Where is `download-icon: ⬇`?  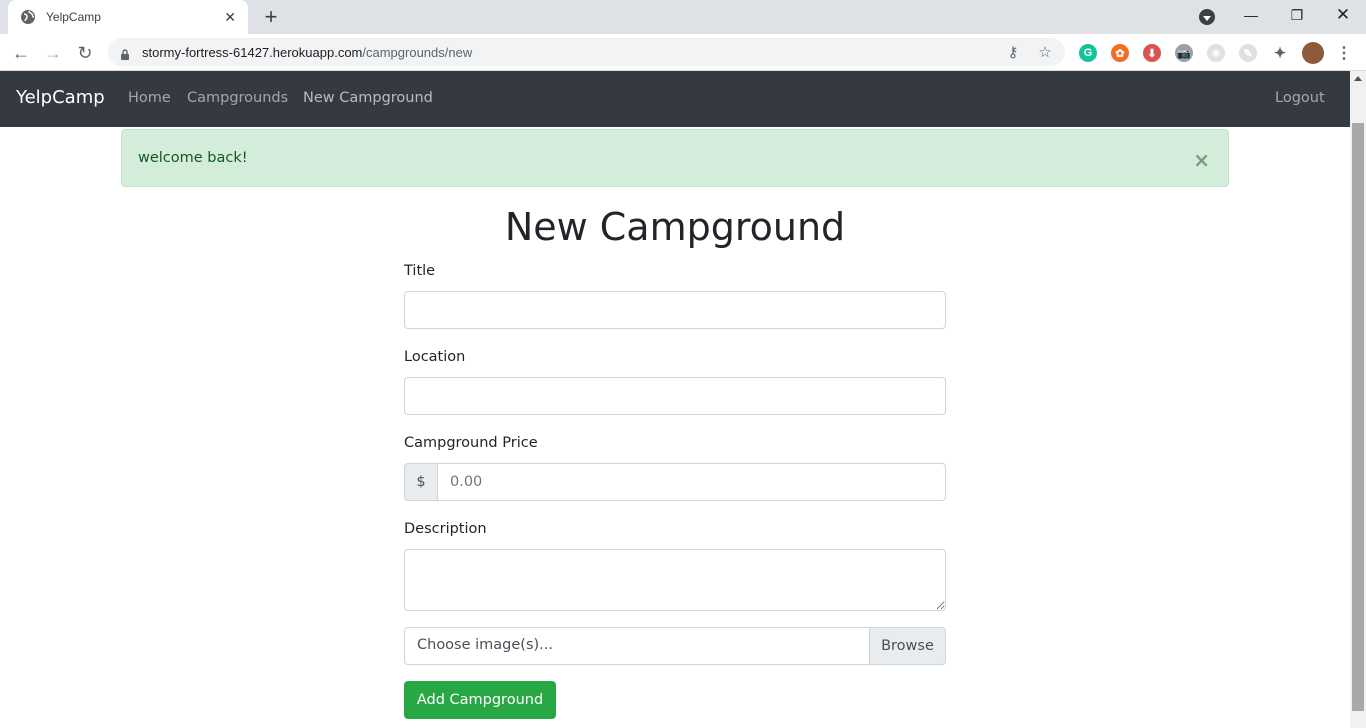 download-icon: ⬇ is located at coordinates (1152, 53).